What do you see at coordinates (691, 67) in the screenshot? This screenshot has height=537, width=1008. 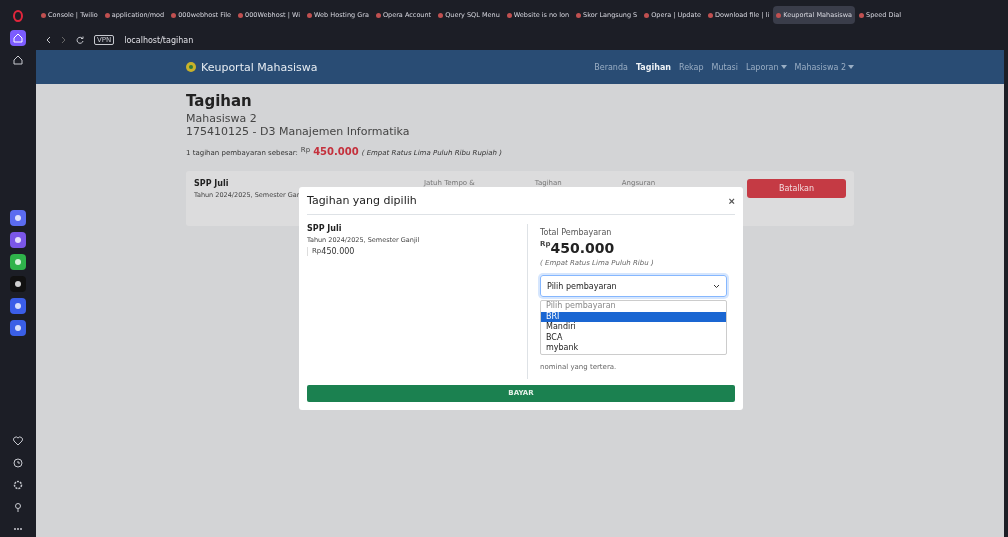 I see `nav-link: Rekap` at bounding box center [691, 67].